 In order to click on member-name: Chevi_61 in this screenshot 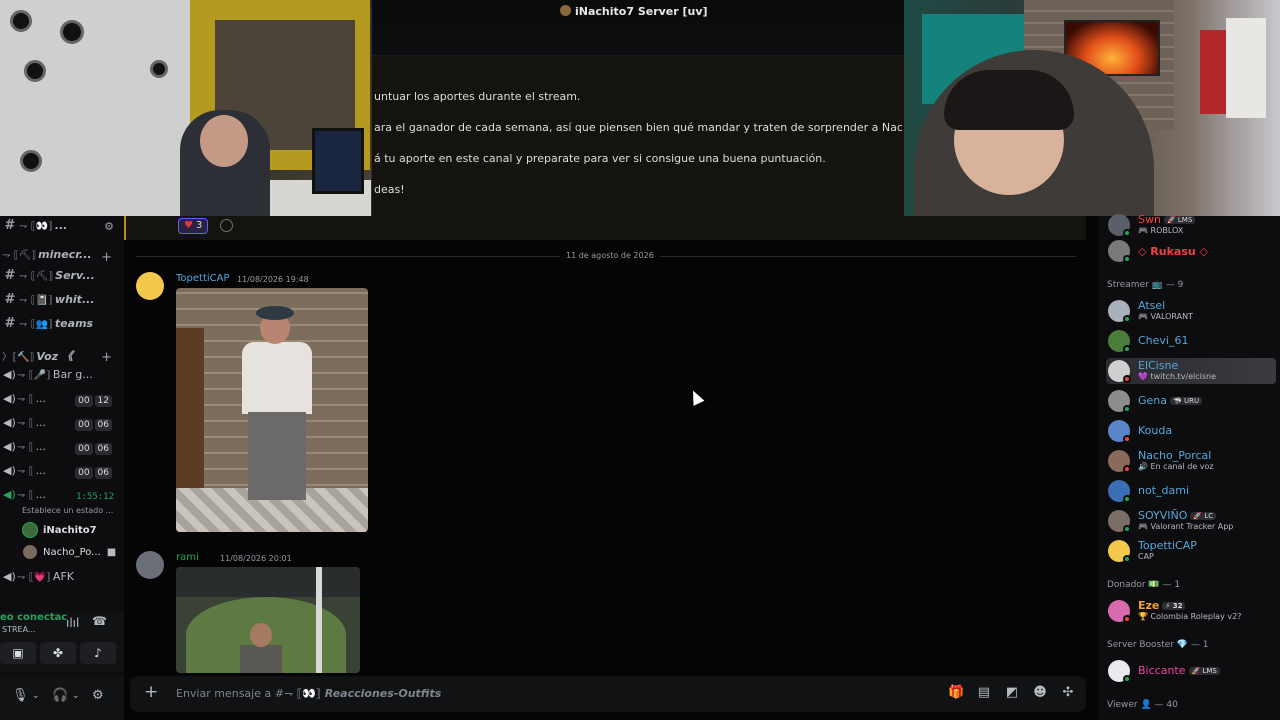, I will do `click(1163, 340)`.